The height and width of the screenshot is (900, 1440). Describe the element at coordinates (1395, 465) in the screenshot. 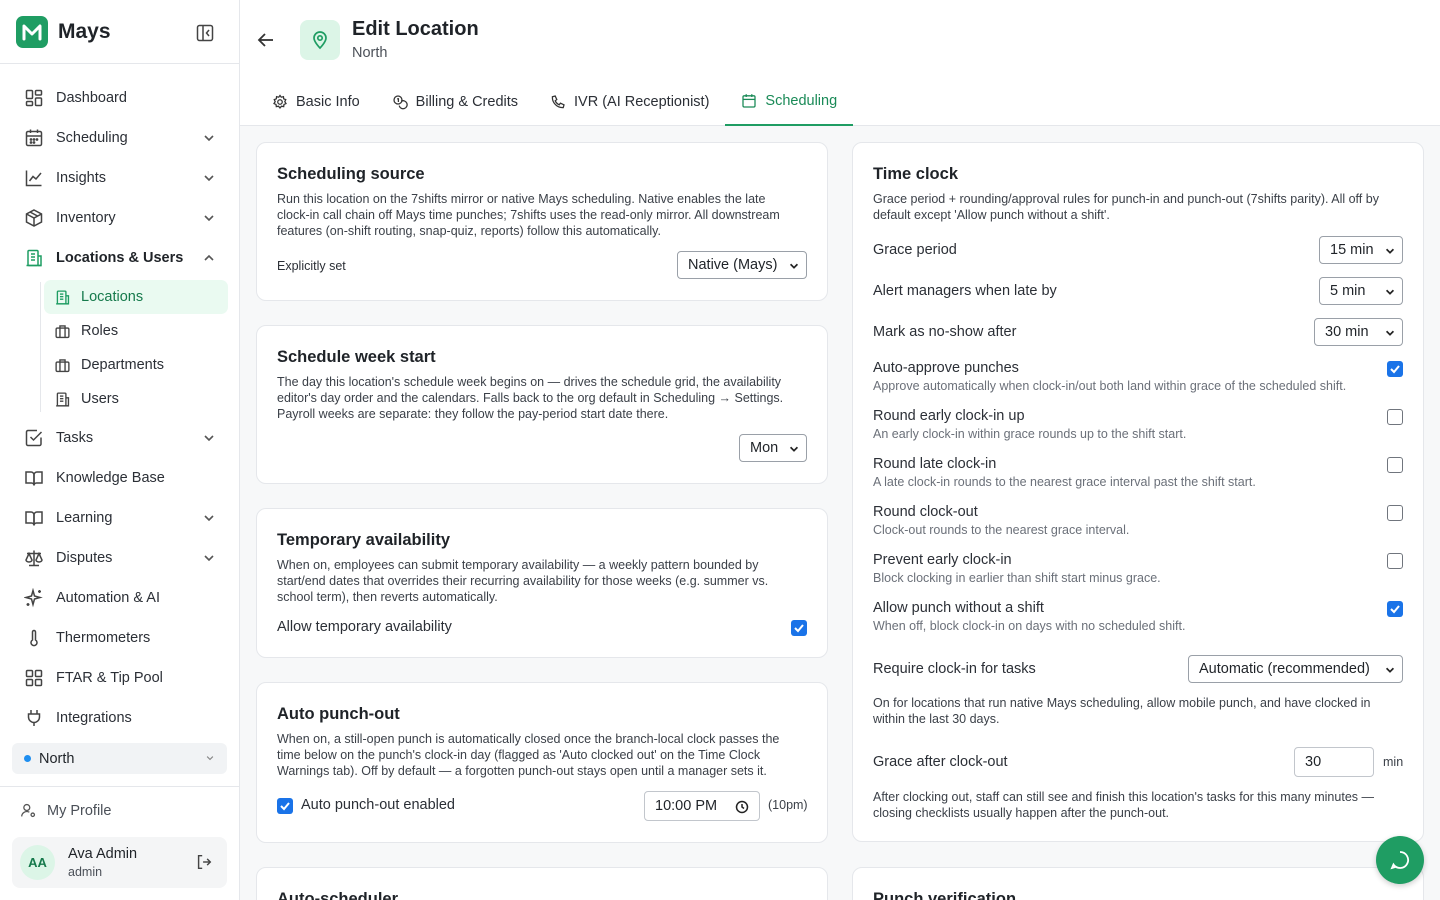

I see `round-late-checkbox` at that location.